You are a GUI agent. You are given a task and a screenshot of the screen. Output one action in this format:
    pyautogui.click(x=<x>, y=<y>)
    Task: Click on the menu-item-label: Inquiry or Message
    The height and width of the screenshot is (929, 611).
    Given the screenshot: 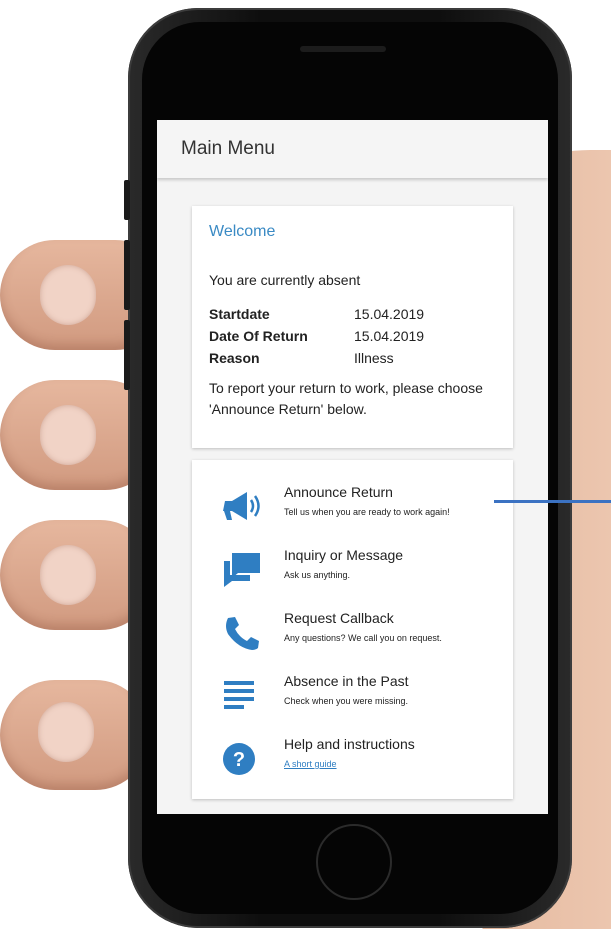 What is the action you would take?
    pyautogui.click(x=344, y=555)
    